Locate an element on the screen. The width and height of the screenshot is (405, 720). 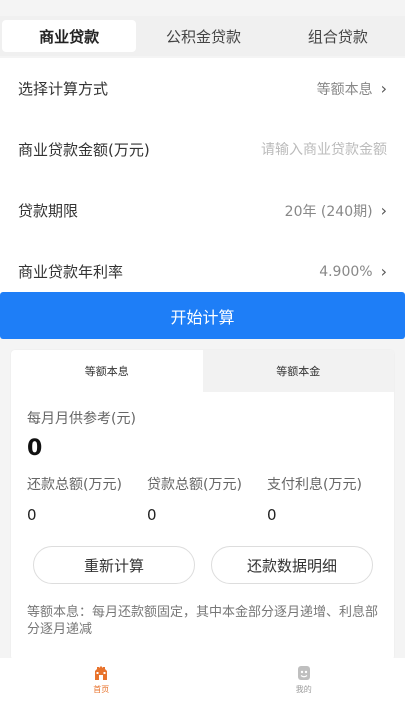
method-value-group: 等额本息 › is located at coordinates (352, 89).